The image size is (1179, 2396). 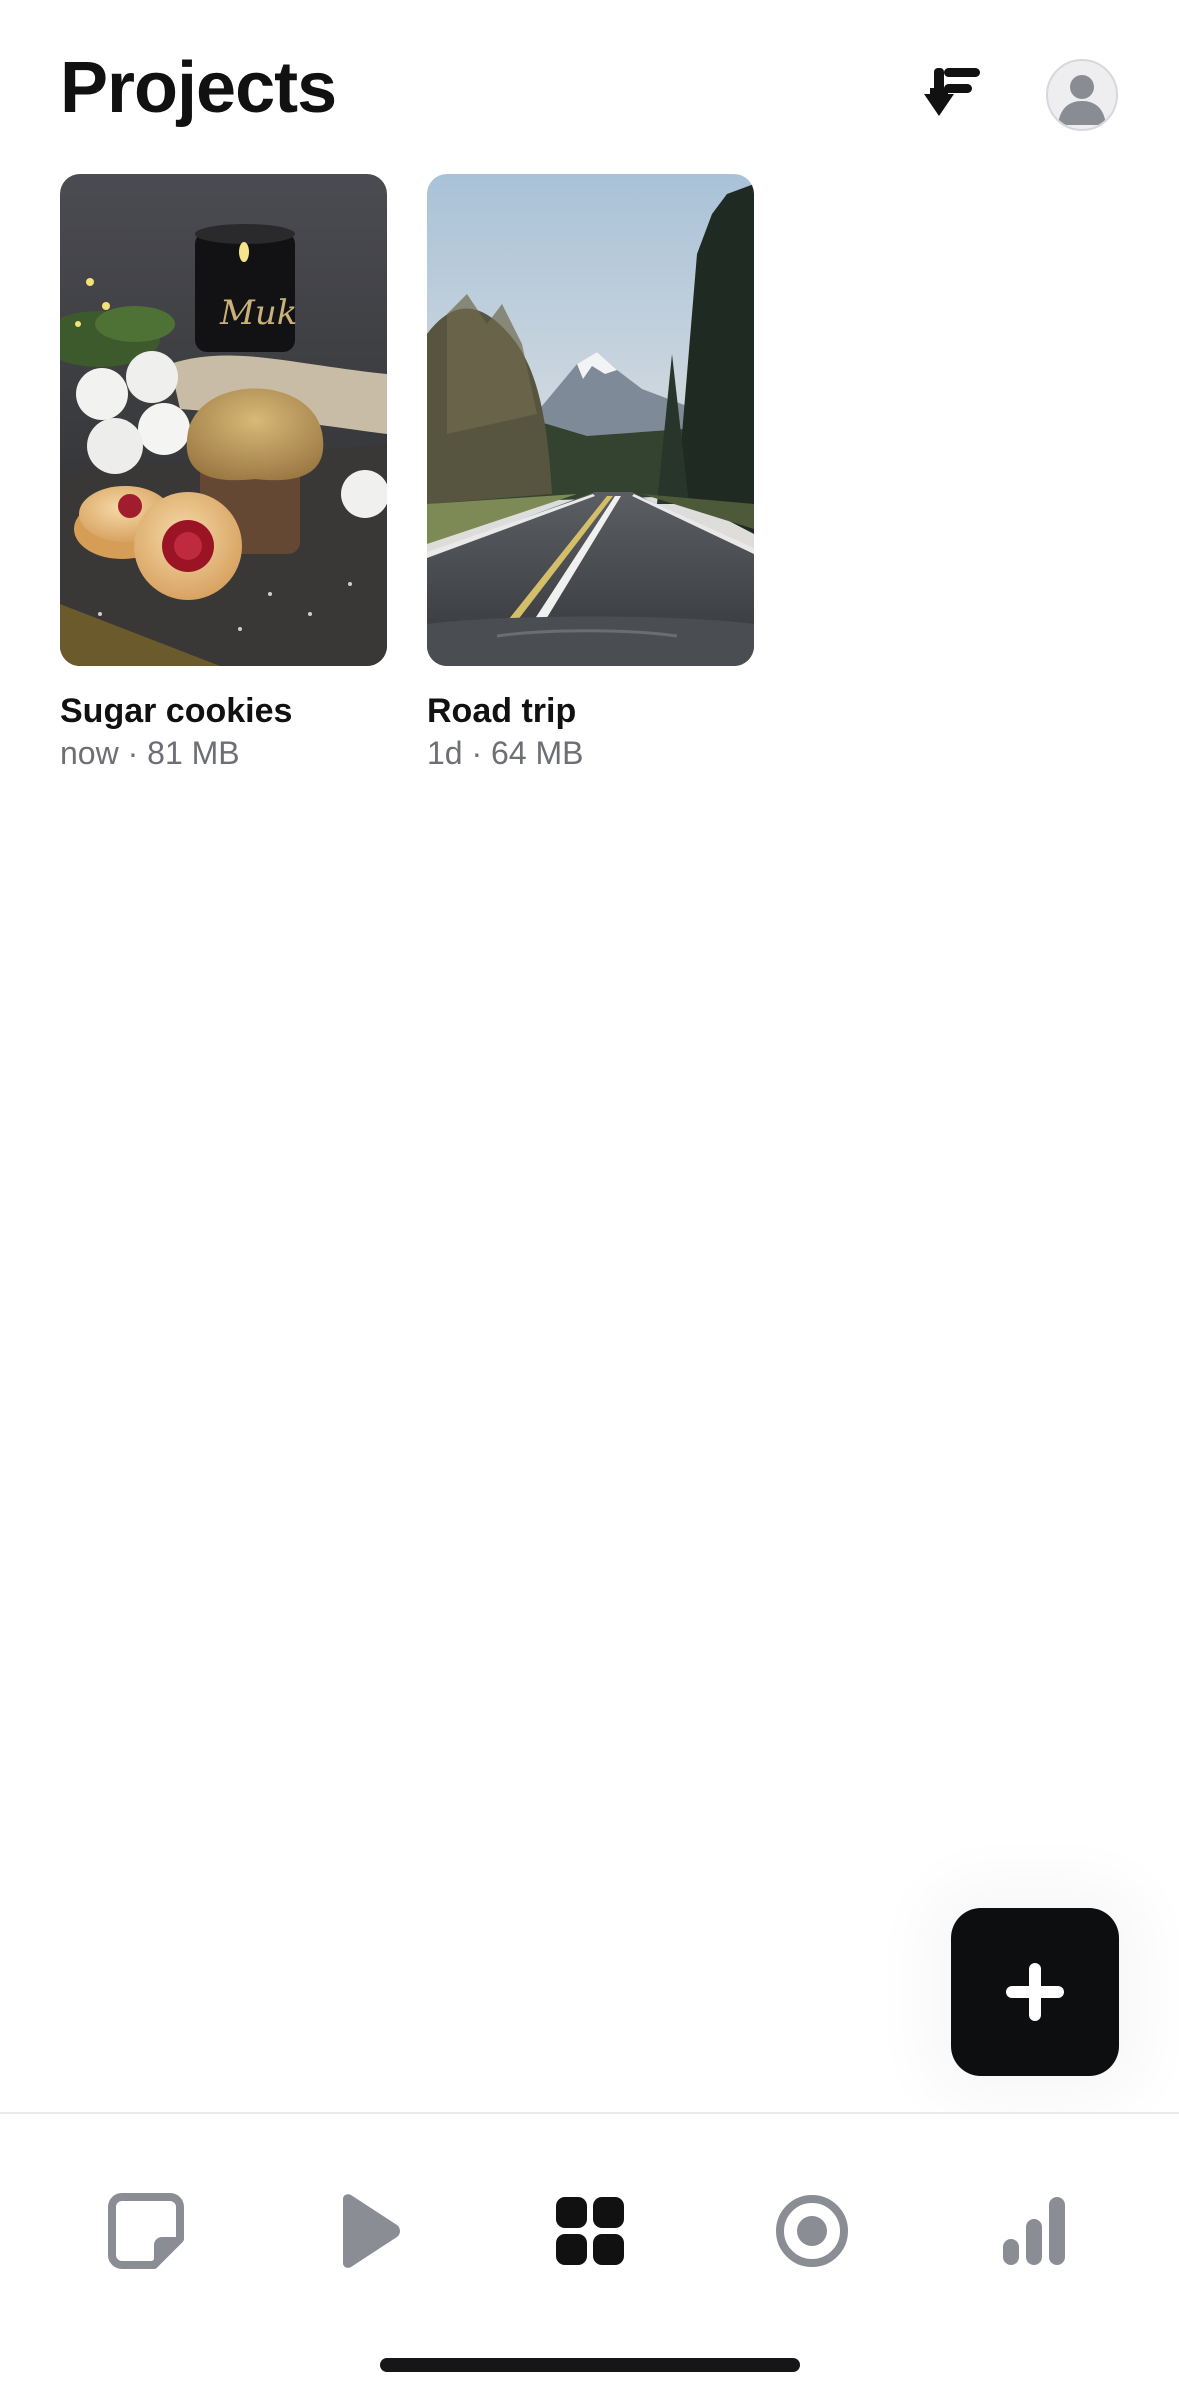 I want to click on play-icon, so click(x=371, y=2231).